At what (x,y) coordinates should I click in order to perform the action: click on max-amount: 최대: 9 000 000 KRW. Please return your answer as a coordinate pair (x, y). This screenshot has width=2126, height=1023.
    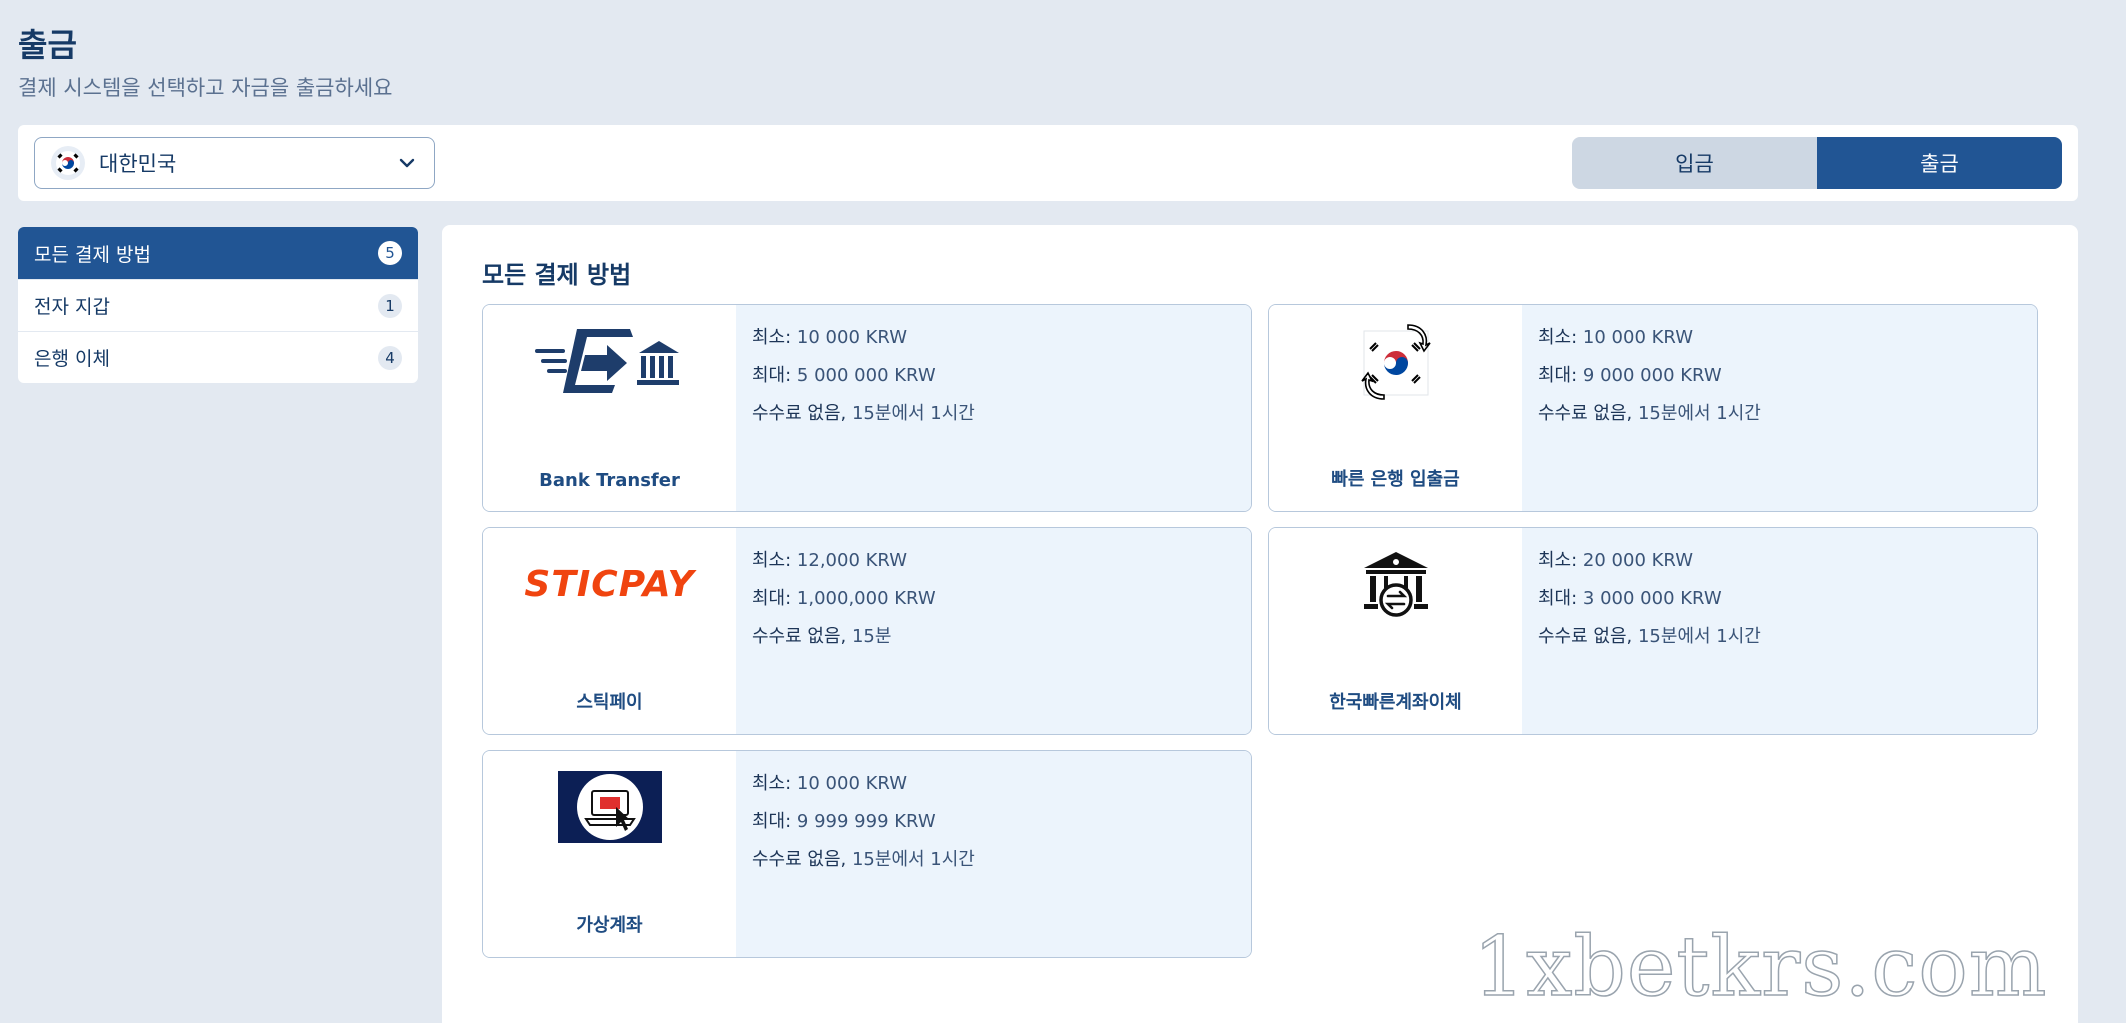
    Looking at the image, I should click on (1630, 375).